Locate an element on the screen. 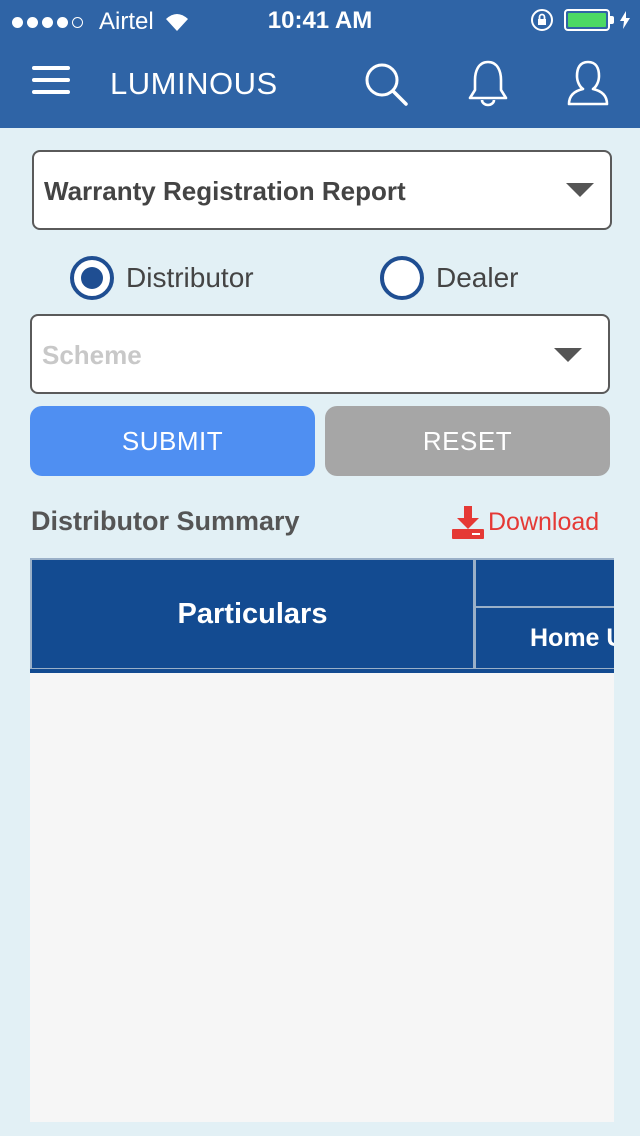  summary-title: Distributor Summary is located at coordinates (165, 521).